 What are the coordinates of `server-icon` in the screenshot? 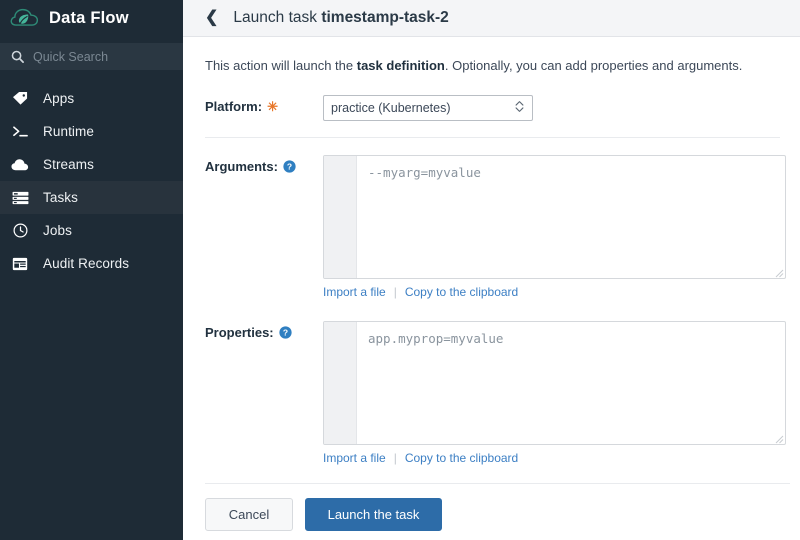 It's located at (20, 198).